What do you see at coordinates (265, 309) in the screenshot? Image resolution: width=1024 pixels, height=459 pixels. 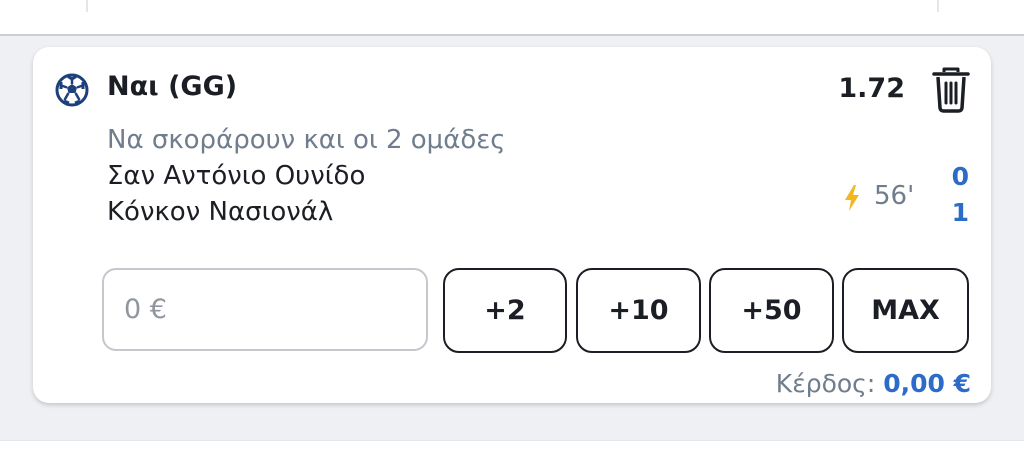 I see `stake-input: 0 €` at bounding box center [265, 309].